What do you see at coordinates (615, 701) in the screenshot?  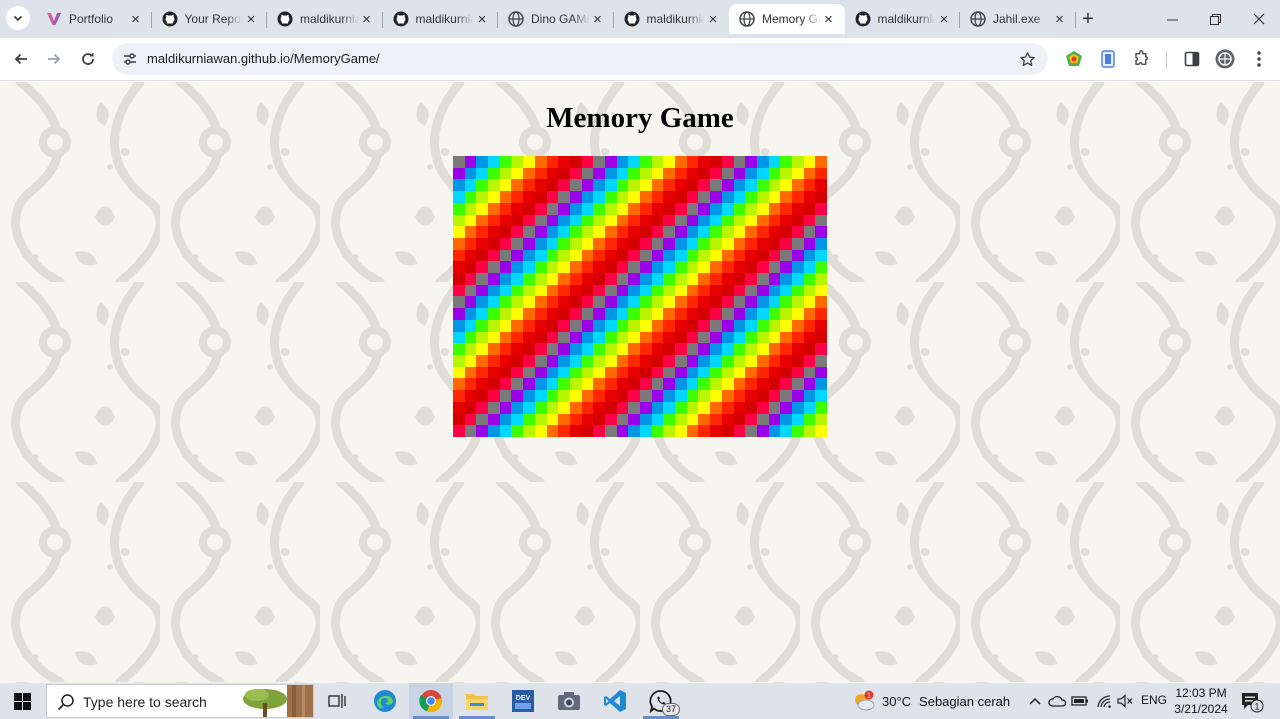 I see `taskbar-vscode` at bounding box center [615, 701].